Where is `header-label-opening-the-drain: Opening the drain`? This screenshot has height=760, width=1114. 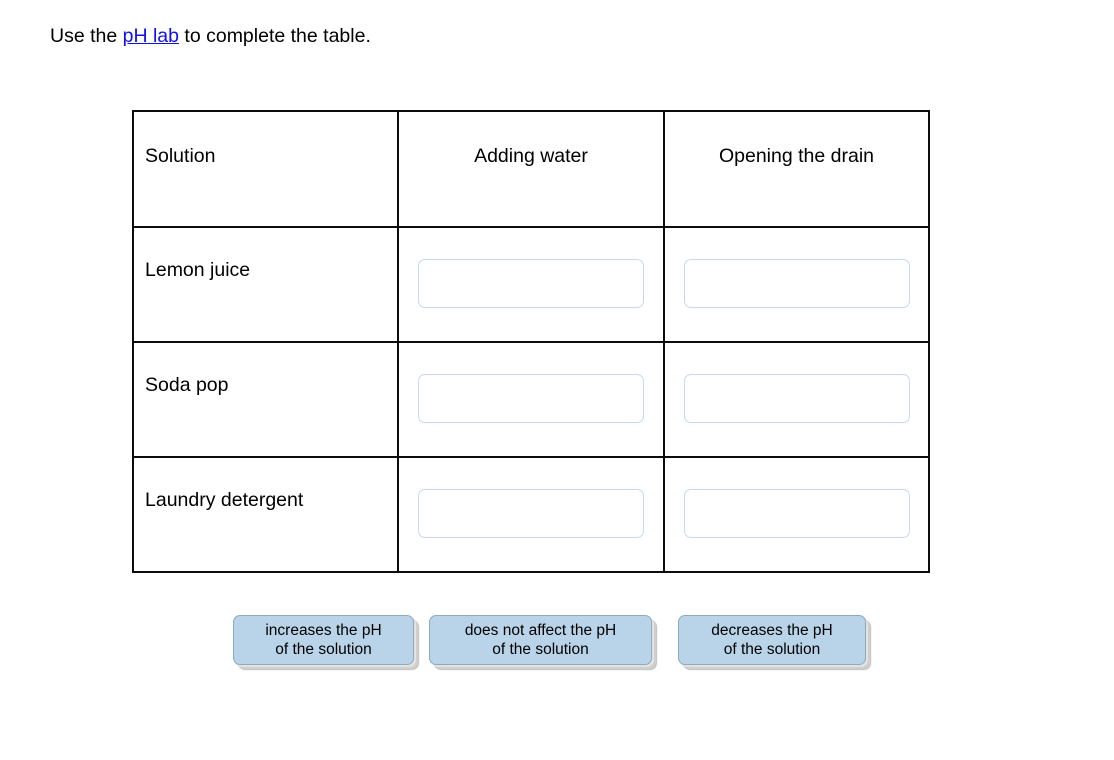
header-label-opening-the-drain: Opening the drain is located at coordinates (796, 156).